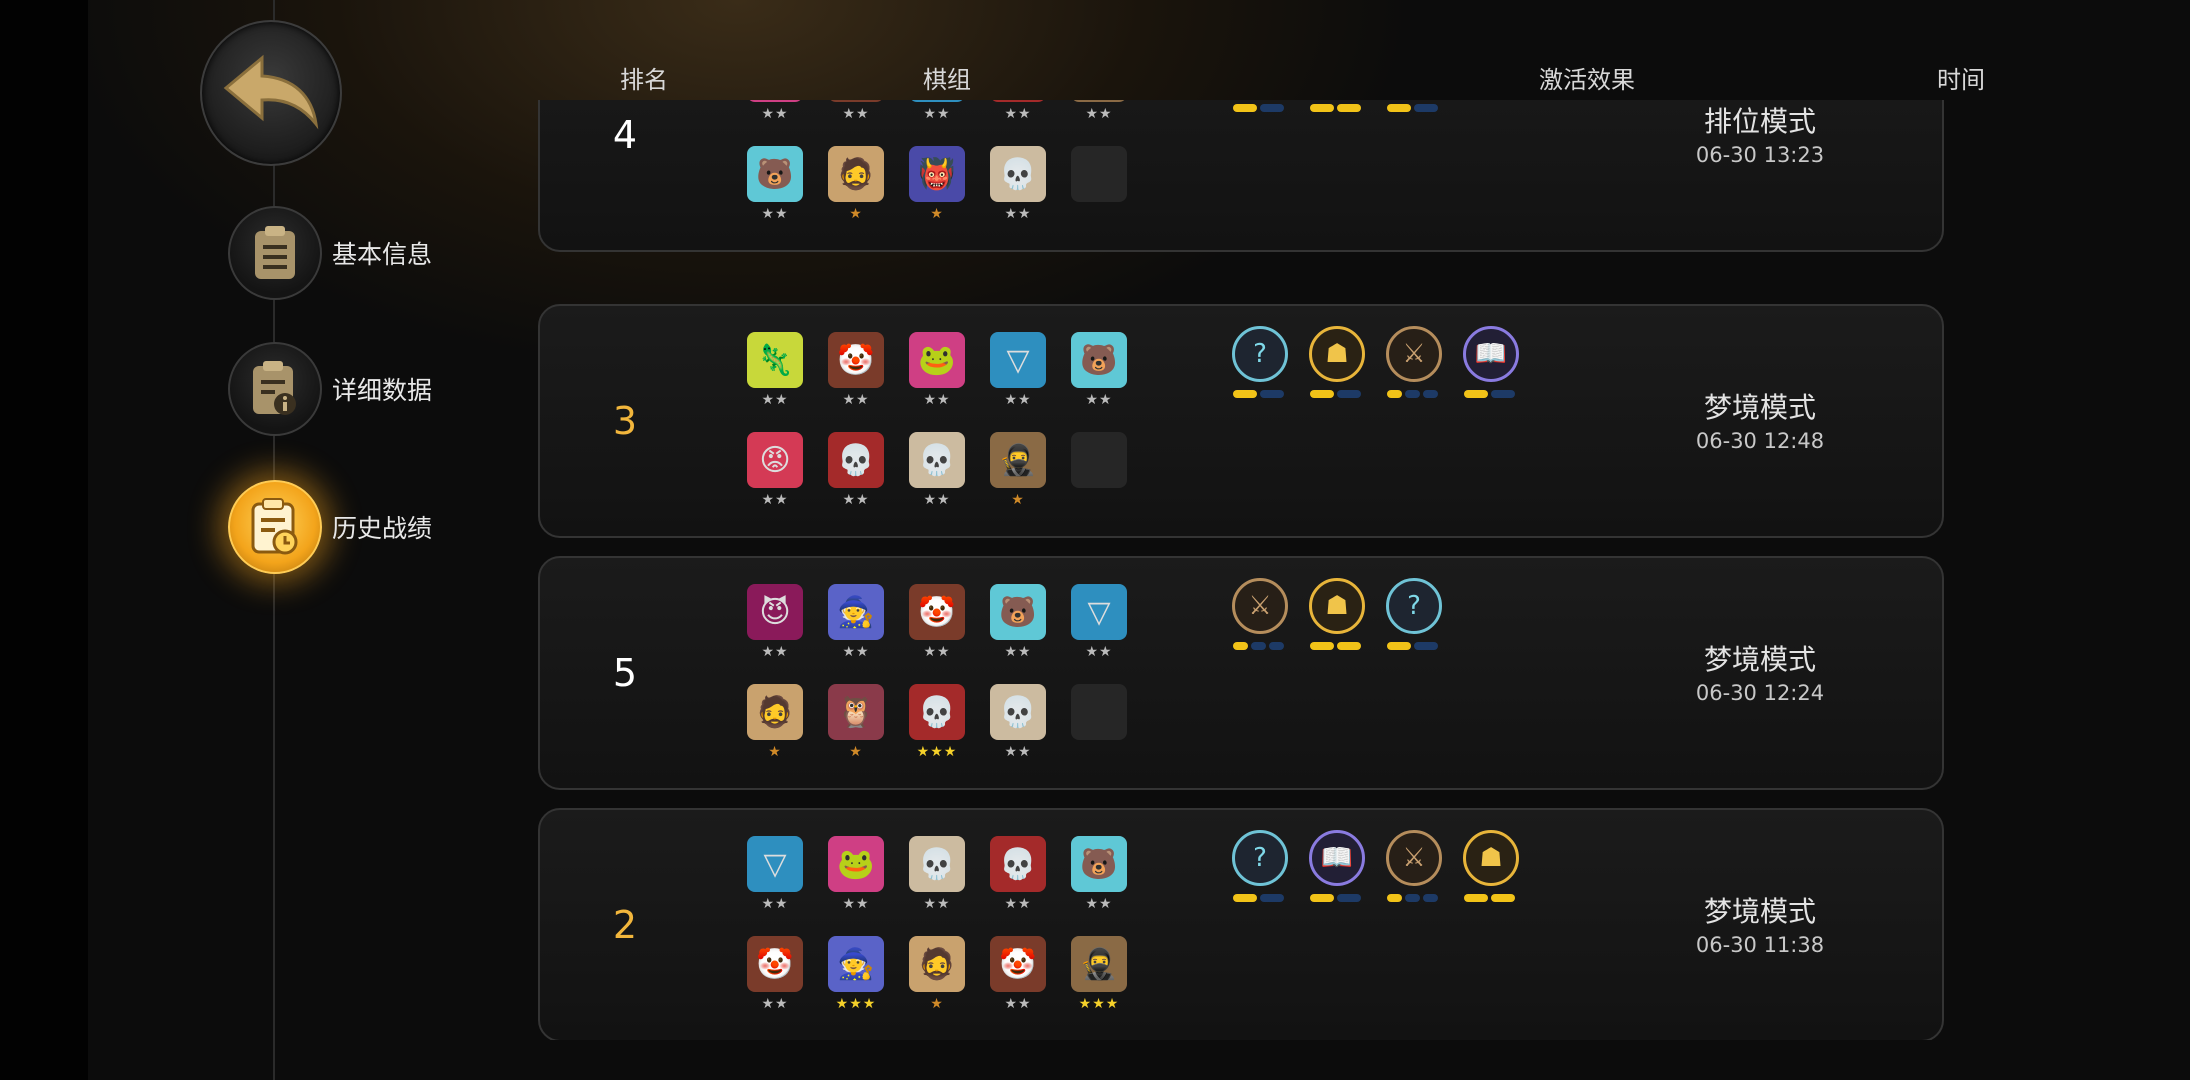  Describe the element at coordinates (275, 527) in the screenshot. I see `clipboard-history-icon` at that location.